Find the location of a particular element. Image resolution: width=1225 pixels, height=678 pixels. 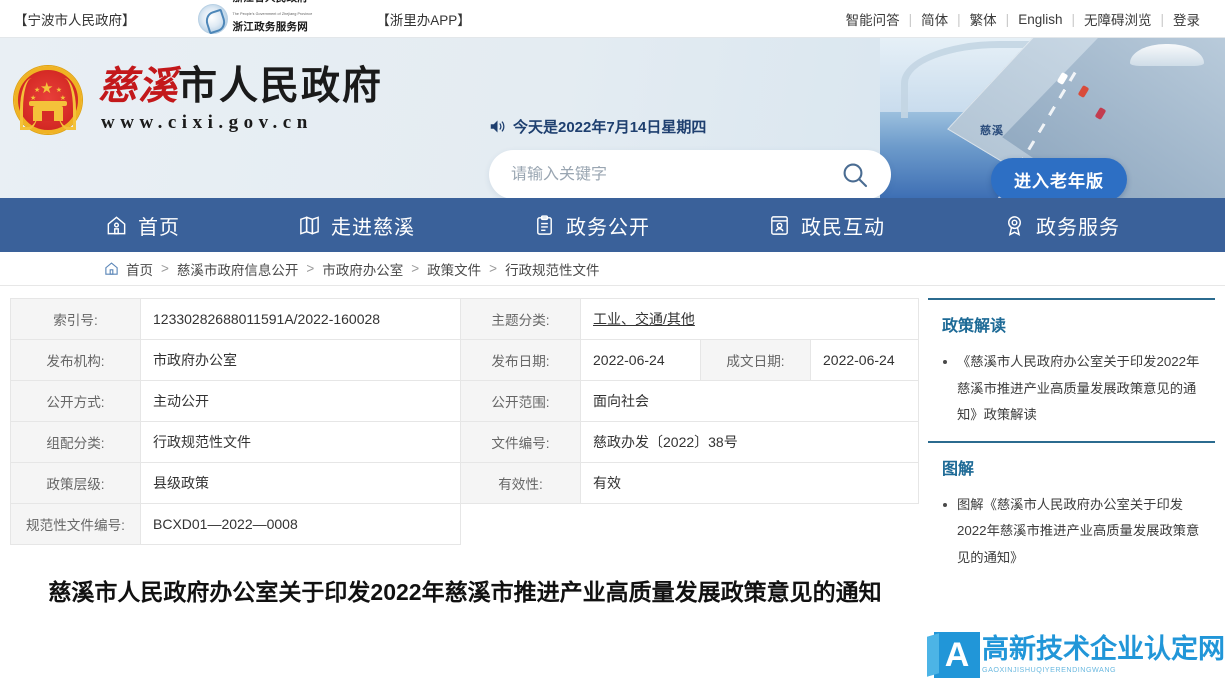

map-icon is located at coordinates (309, 225).